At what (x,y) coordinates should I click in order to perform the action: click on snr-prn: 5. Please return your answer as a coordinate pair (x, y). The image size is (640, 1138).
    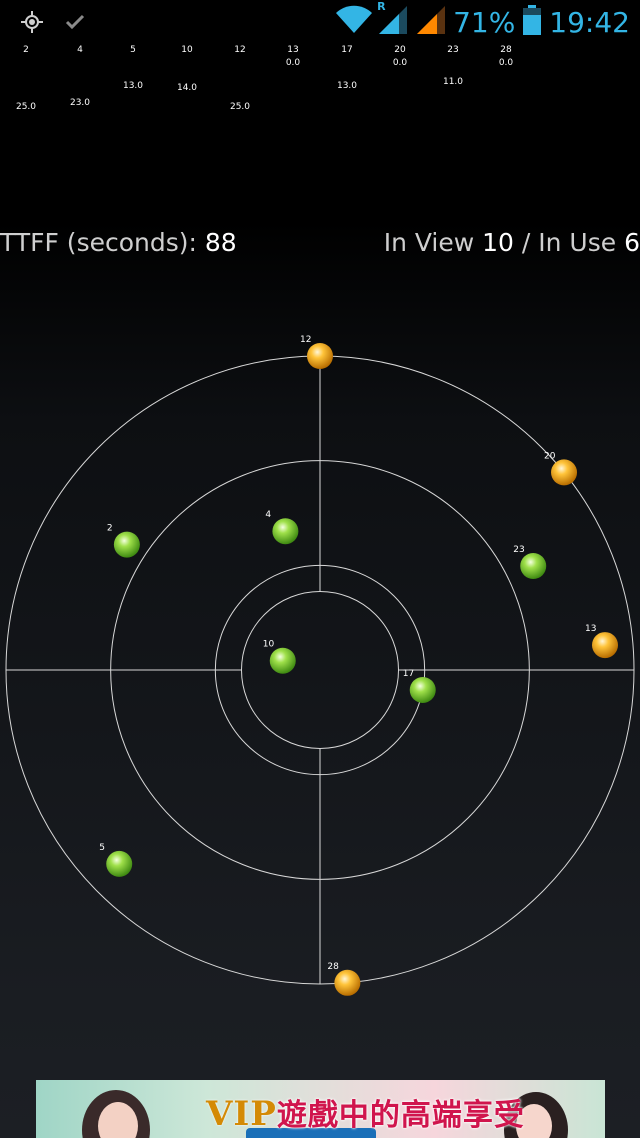
    Looking at the image, I should click on (133, 50).